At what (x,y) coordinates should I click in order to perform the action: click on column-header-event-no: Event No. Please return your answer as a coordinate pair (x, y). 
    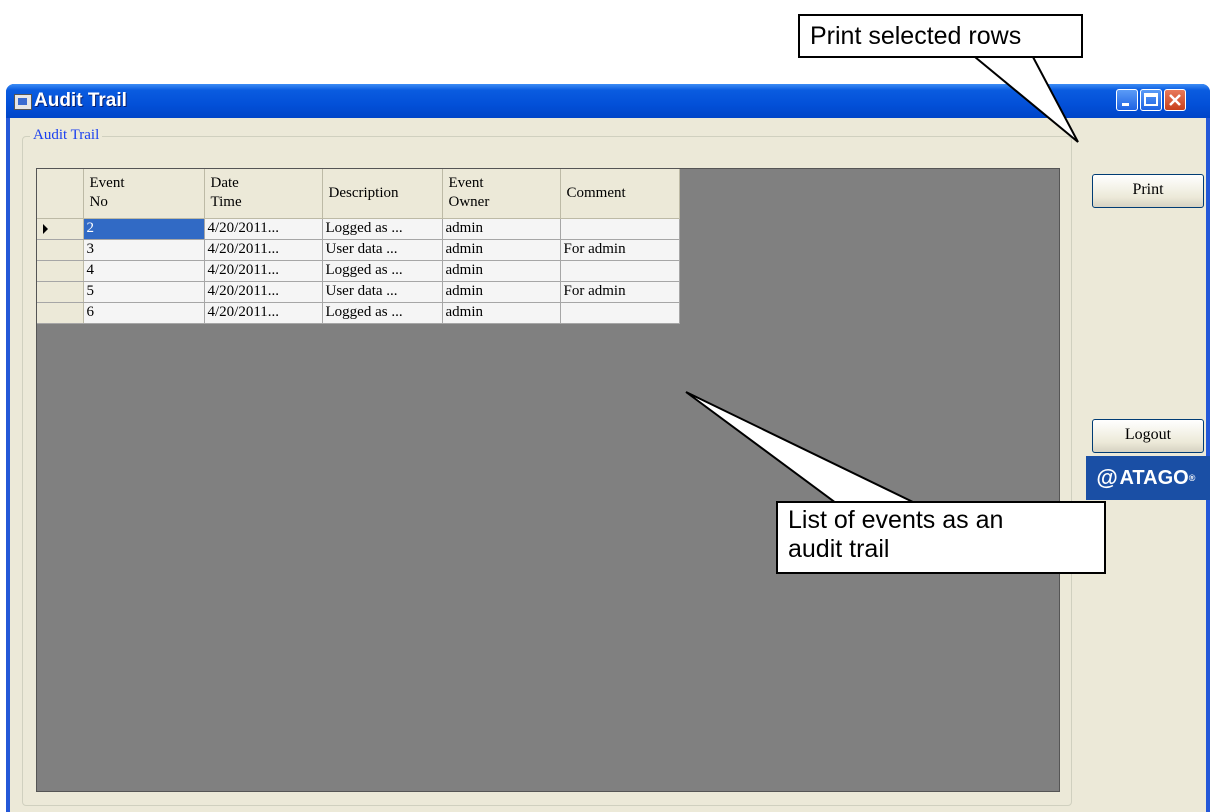
    Looking at the image, I should click on (144, 194).